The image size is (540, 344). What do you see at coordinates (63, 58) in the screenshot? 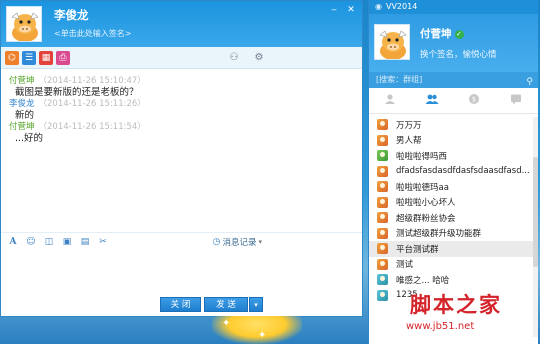
I see `printer-icon: ⎙` at bounding box center [63, 58].